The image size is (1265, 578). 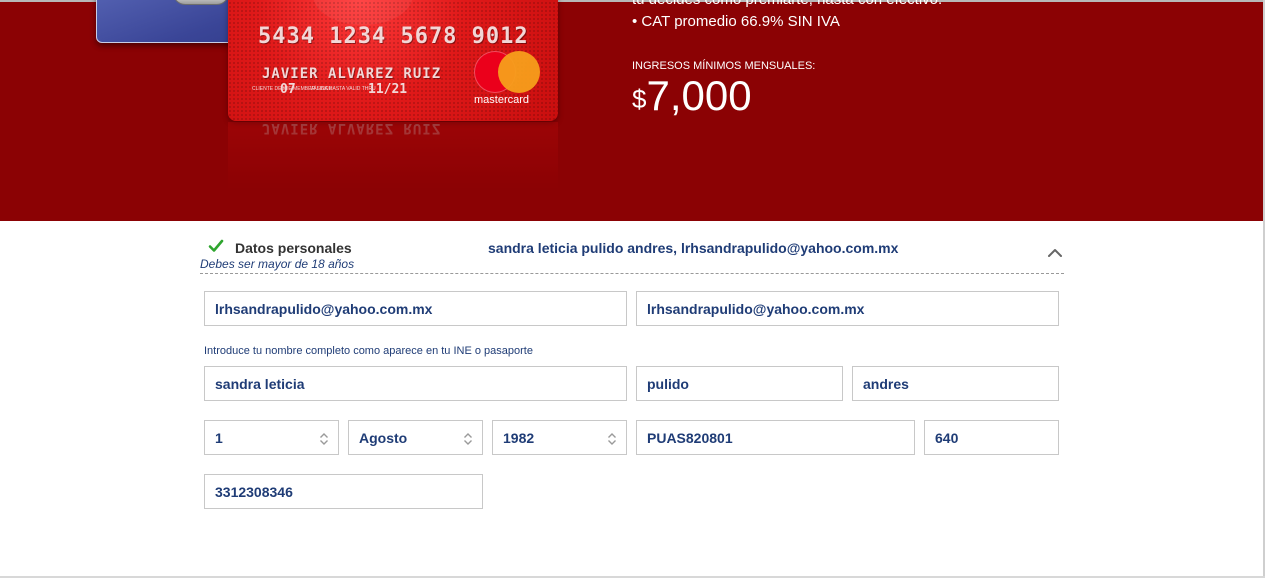 What do you see at coordinates (699, 95) in the screenshot?
I see `income-amount: 7,000` at bounding box center [699, 95].